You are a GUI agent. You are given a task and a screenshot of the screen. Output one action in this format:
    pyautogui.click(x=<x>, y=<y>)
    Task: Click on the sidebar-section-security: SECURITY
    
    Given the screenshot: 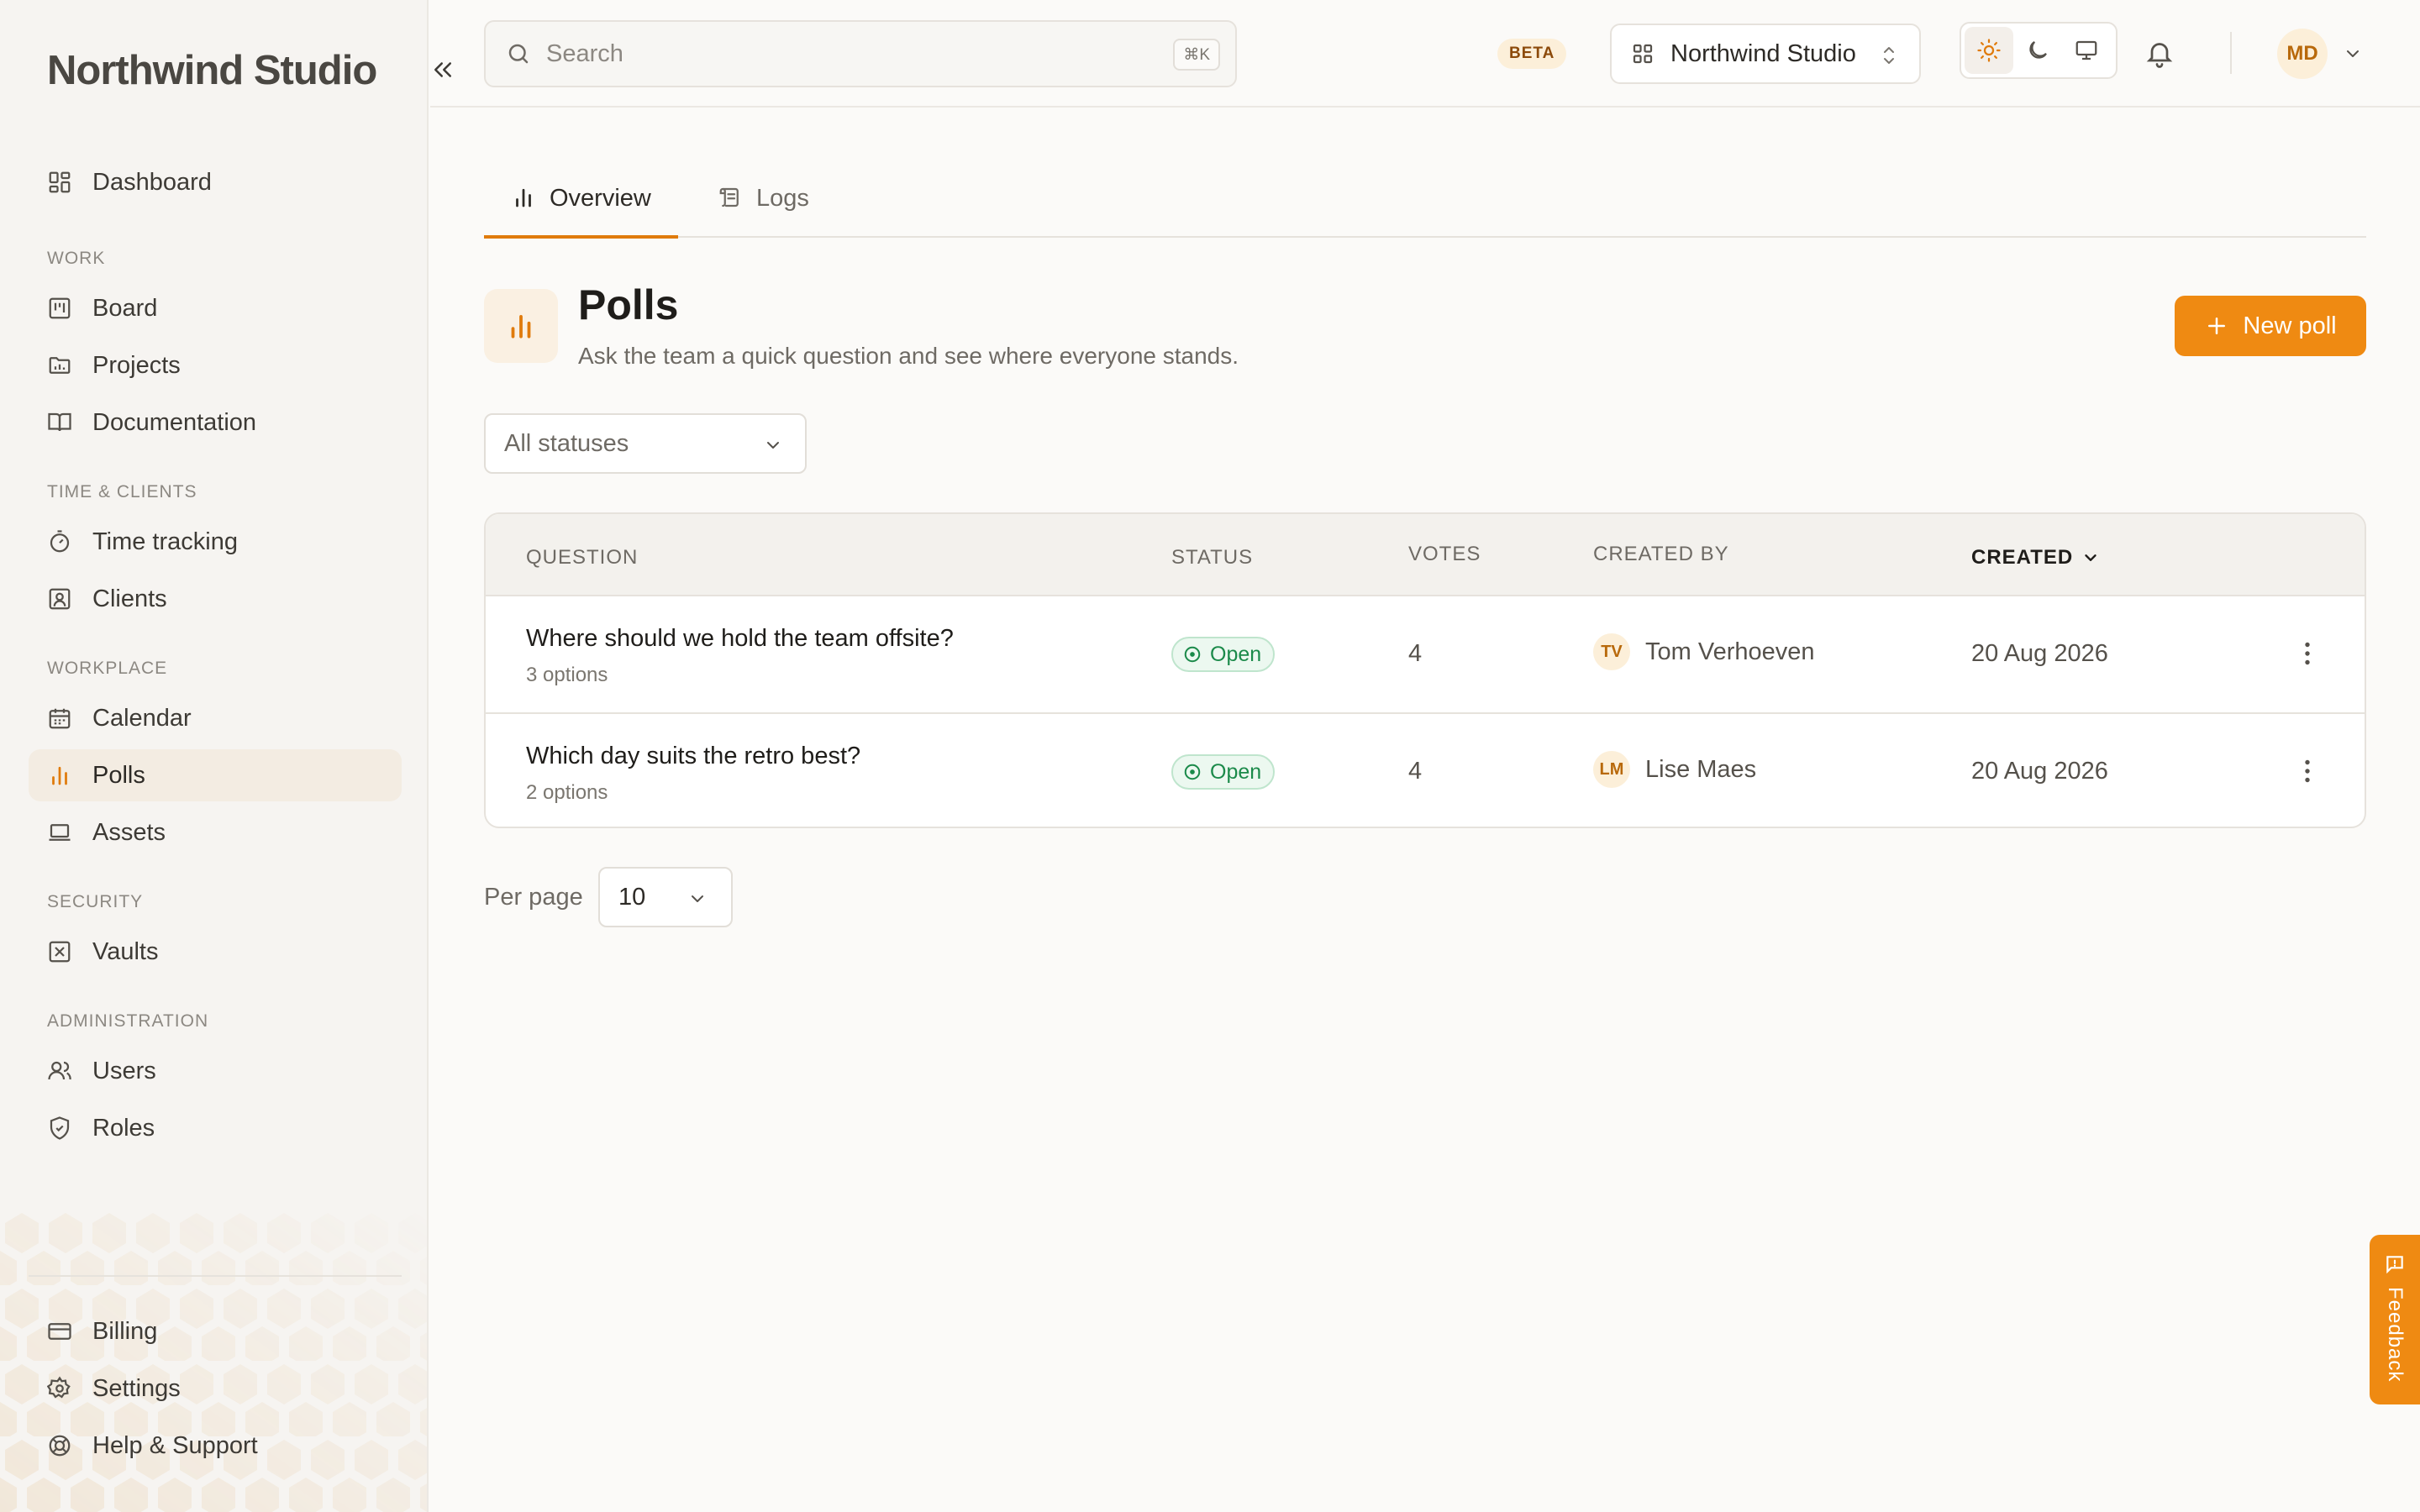 What is the action you would take?
    pyautogui.click(x=96, y=901)
    